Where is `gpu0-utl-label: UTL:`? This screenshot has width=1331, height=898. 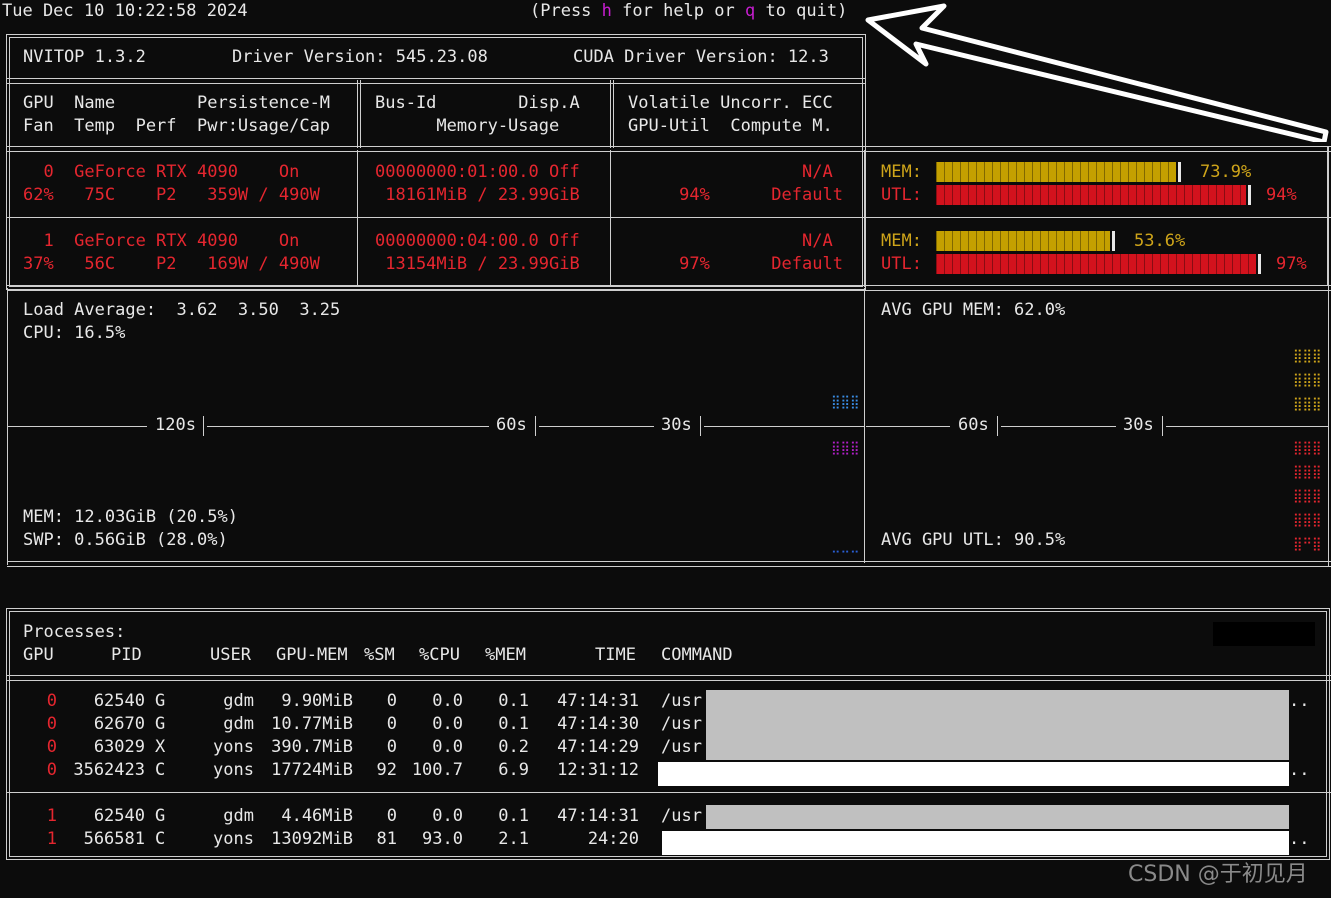
gpu0-utl-label: UTL: is located at coordinates (901, 195).